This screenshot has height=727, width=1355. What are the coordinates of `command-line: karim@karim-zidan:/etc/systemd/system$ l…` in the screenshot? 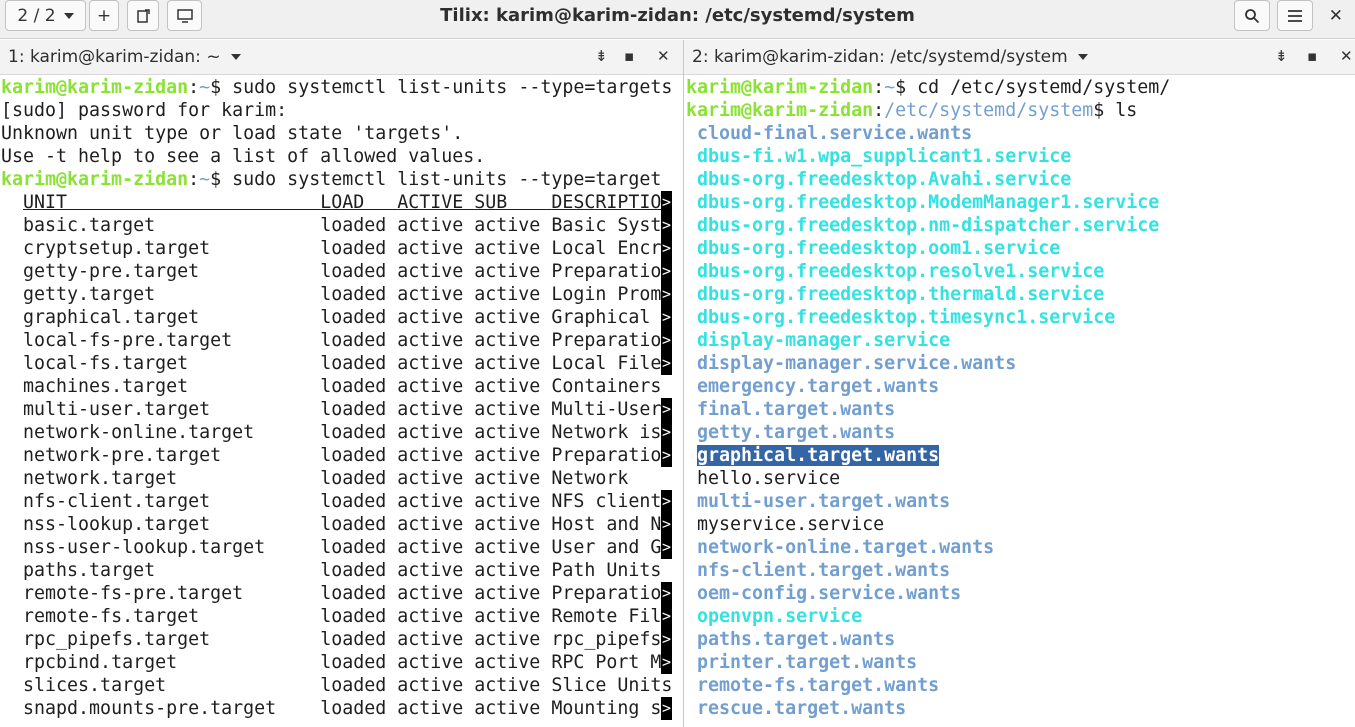 It's located at (1020, 110).